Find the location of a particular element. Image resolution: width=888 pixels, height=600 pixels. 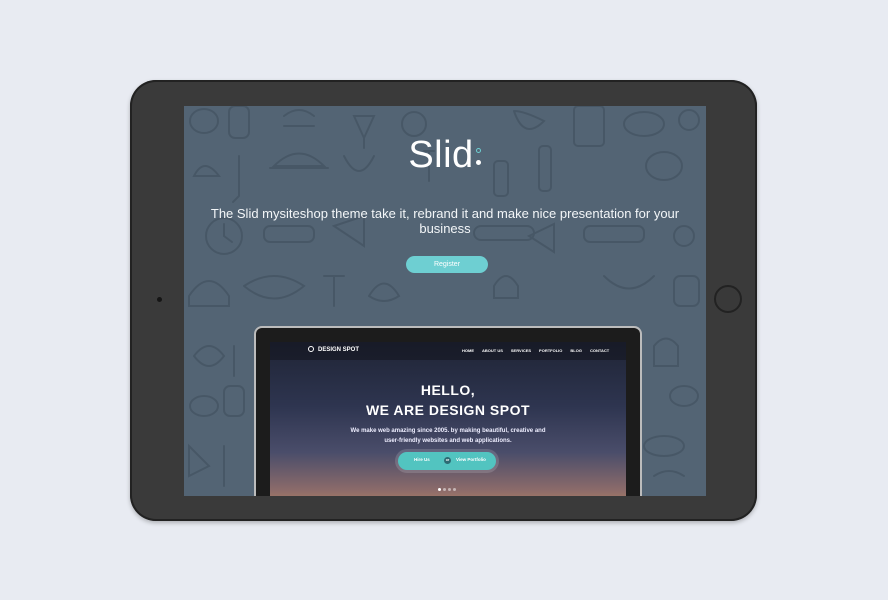

register-button: Register is located at coordinates (447, 264).